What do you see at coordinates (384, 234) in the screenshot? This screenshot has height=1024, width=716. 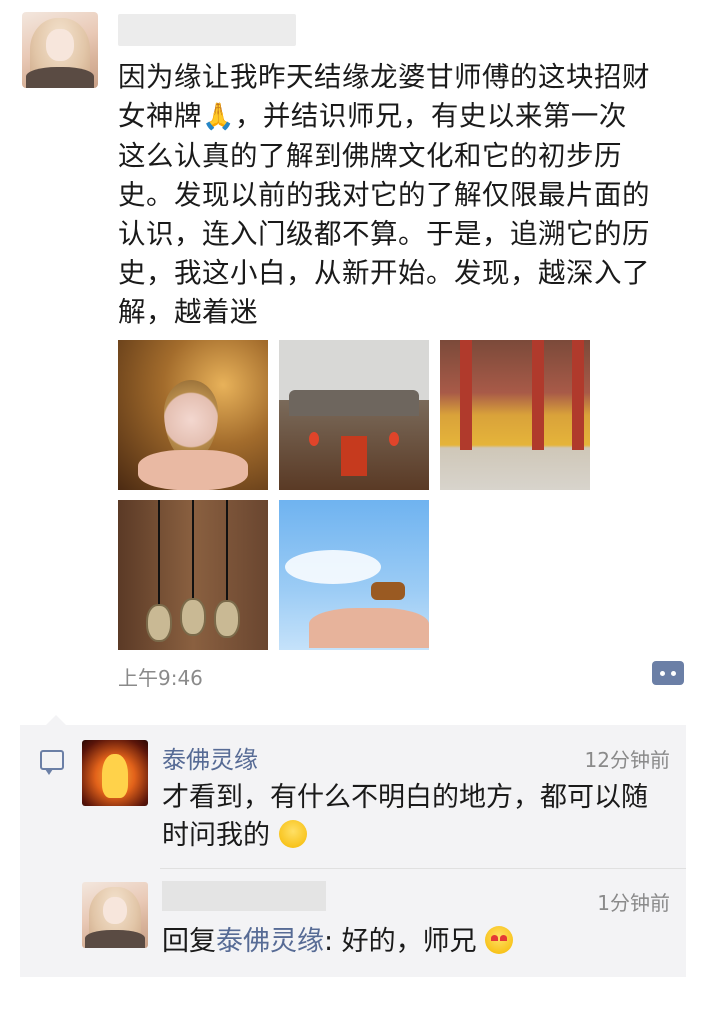 I see `post-line: 认识，连入门级都不算。于是，追溯它的历` at bounding box center [384, 234].